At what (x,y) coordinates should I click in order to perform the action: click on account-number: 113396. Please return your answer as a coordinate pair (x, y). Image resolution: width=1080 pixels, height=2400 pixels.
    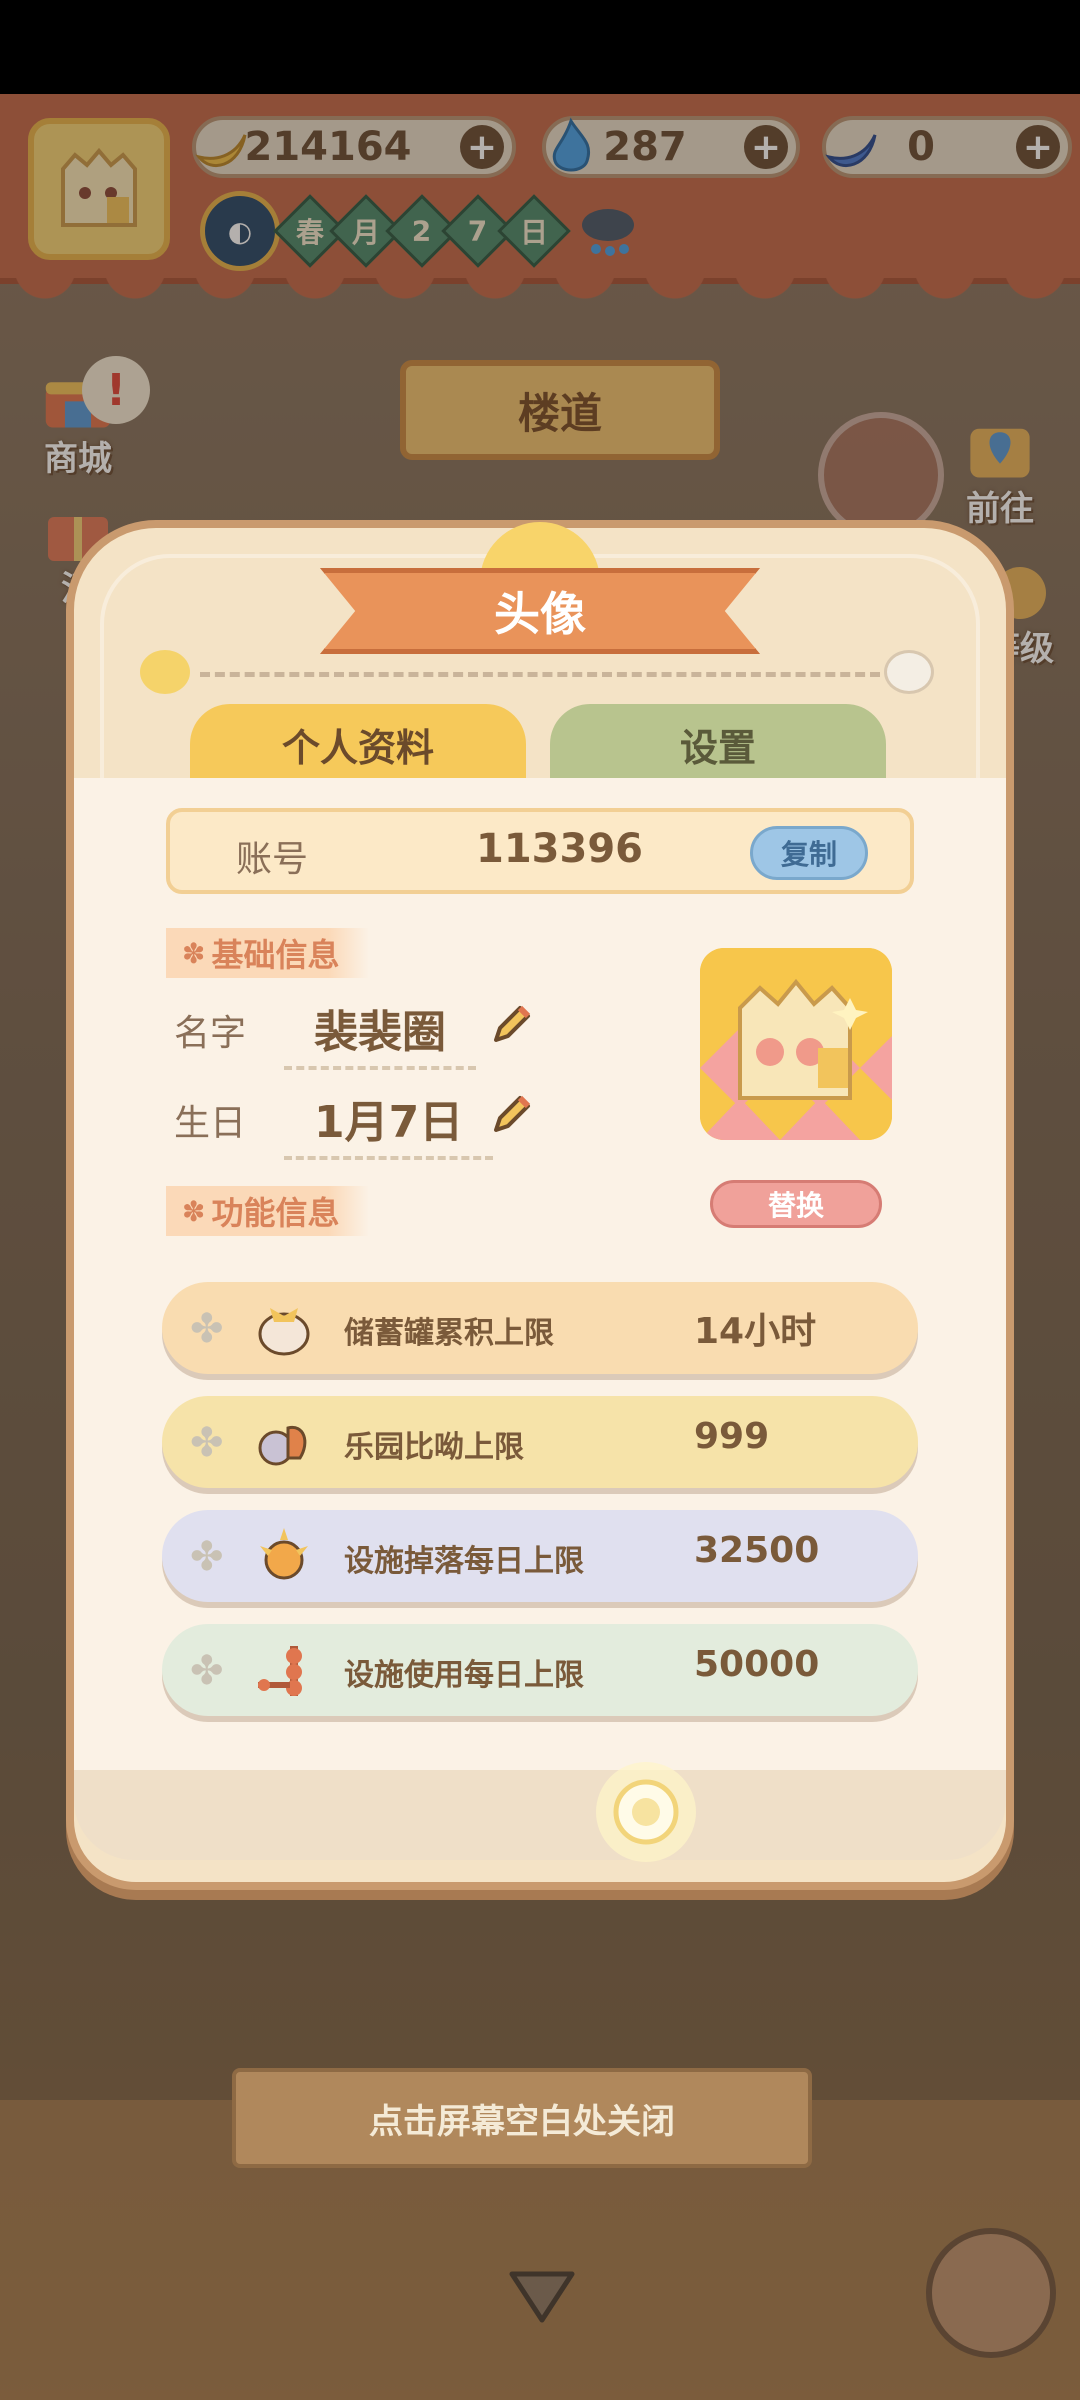
    Looking at the image, I should click on (559, 849).